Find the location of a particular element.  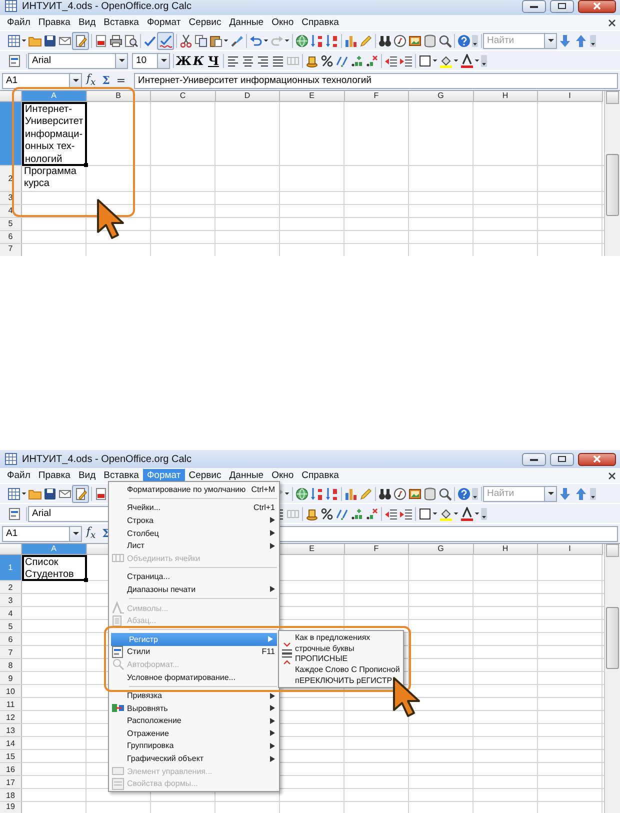

floppy-icon is located at coordinates (49, 493).